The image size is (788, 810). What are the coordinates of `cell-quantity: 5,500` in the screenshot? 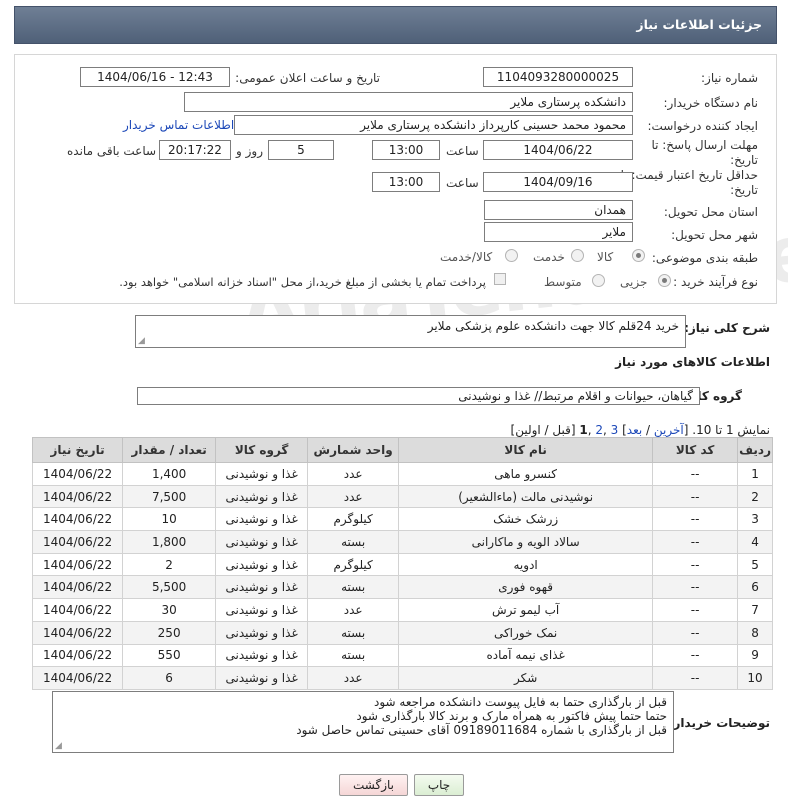 It's located at (169, 587).